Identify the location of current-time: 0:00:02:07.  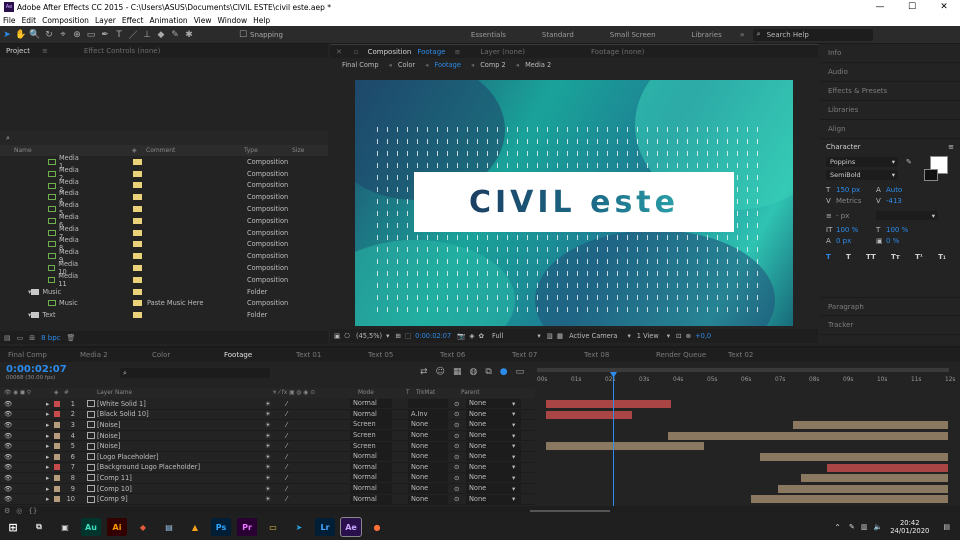
(433, 336).